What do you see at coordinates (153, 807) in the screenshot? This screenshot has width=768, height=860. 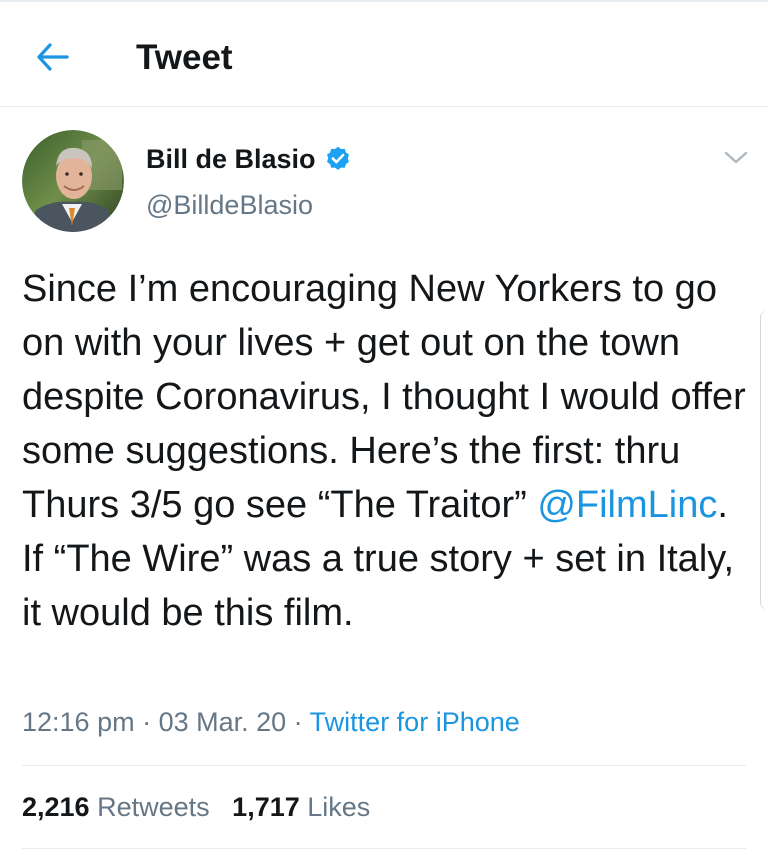 I see `retweets-label: Retweets` at bounding box center [153, 807].